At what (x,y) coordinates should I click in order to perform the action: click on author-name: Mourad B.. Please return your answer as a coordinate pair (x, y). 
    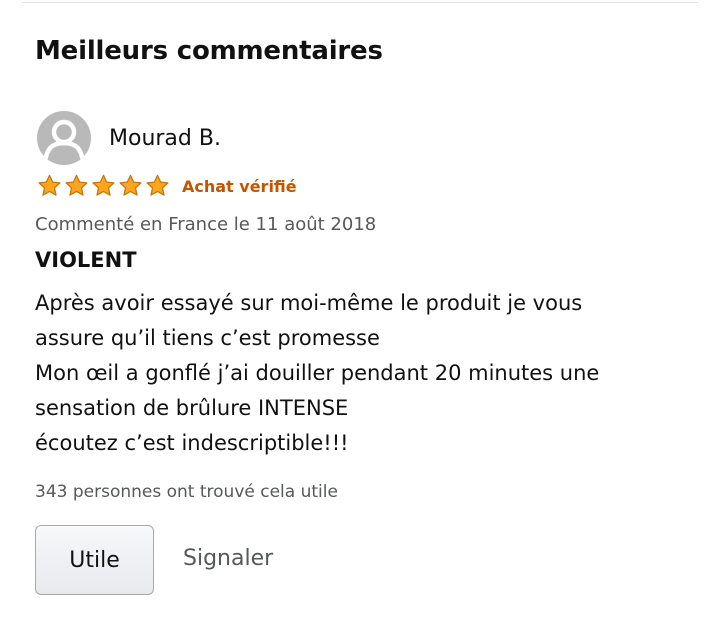
    Looking at the image, I should click on (165, 138).